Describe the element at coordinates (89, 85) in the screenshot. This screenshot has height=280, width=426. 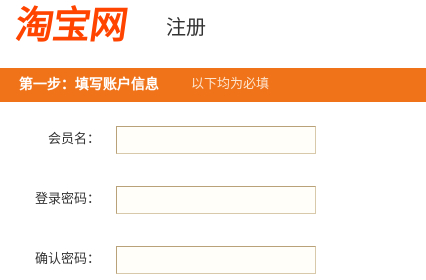
I see `step-title: 第一步：填写账户信息` at that location.